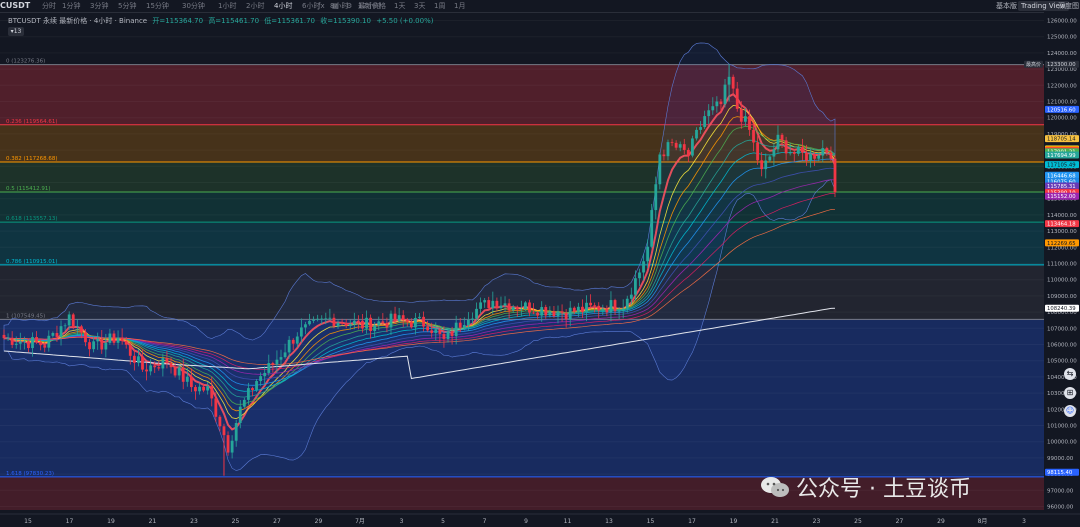  I want to click on price-badge-label: 123300.00, so click(1061, 65).